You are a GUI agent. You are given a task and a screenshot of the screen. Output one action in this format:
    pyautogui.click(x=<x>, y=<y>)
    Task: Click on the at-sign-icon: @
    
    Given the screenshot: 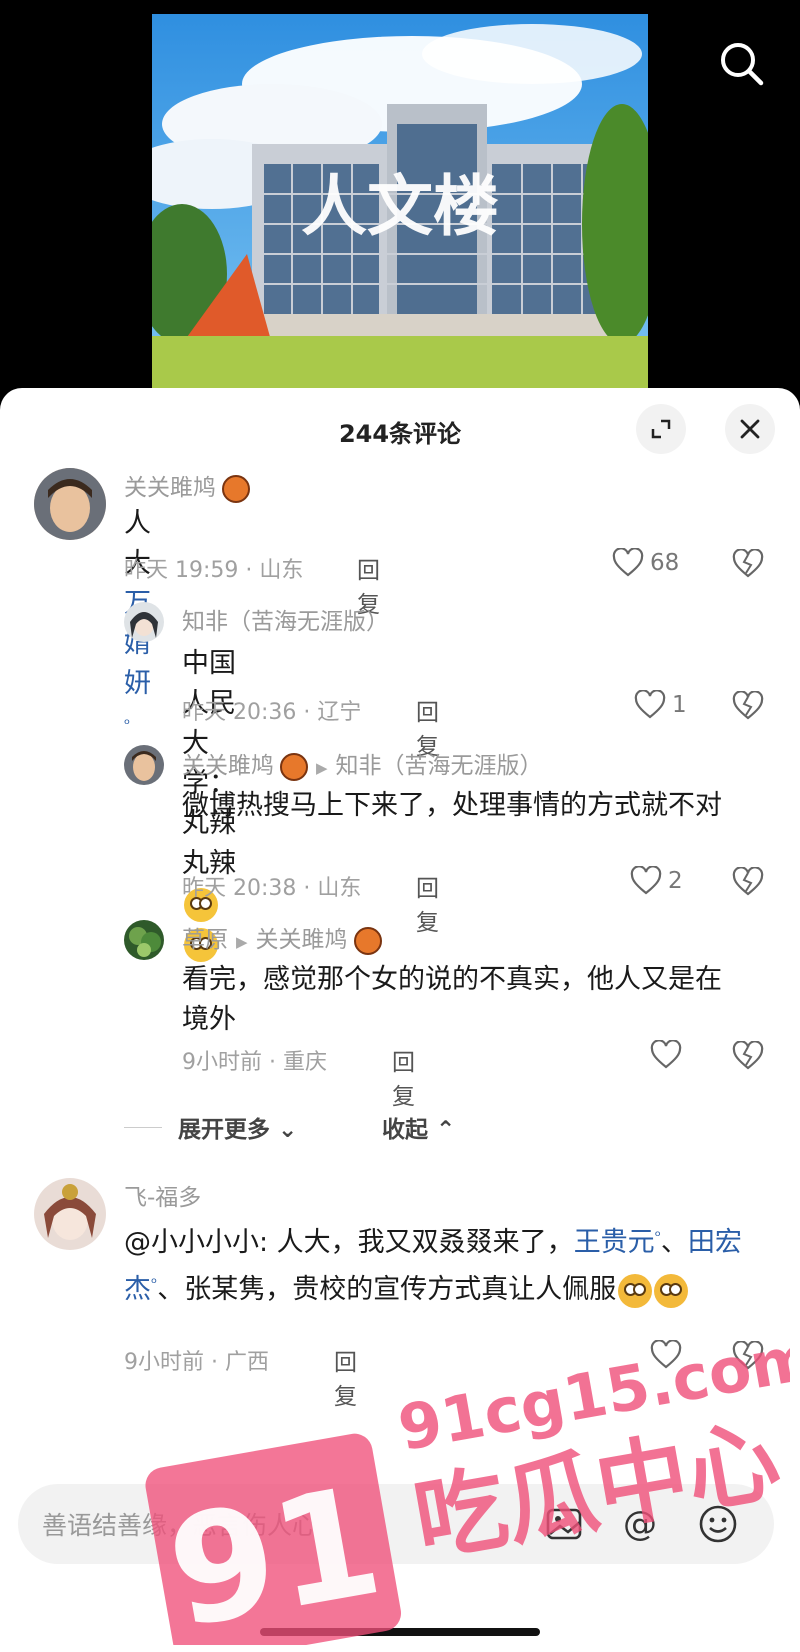 What is the action you would take?
    pyautogui.click(x=640, y=1524)
    